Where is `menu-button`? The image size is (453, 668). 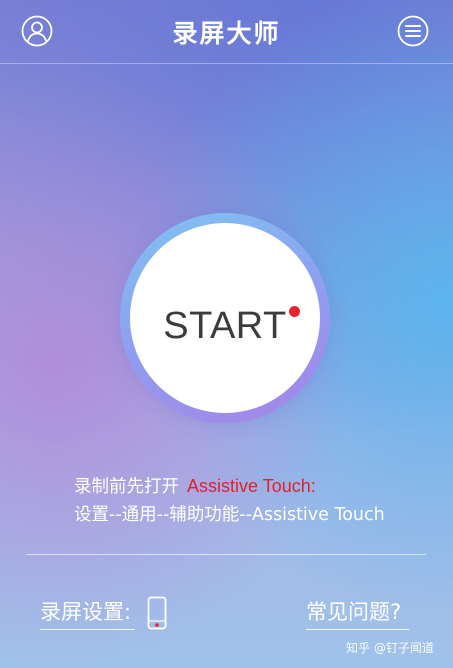 menu-button is located at coordinates (413, 31).